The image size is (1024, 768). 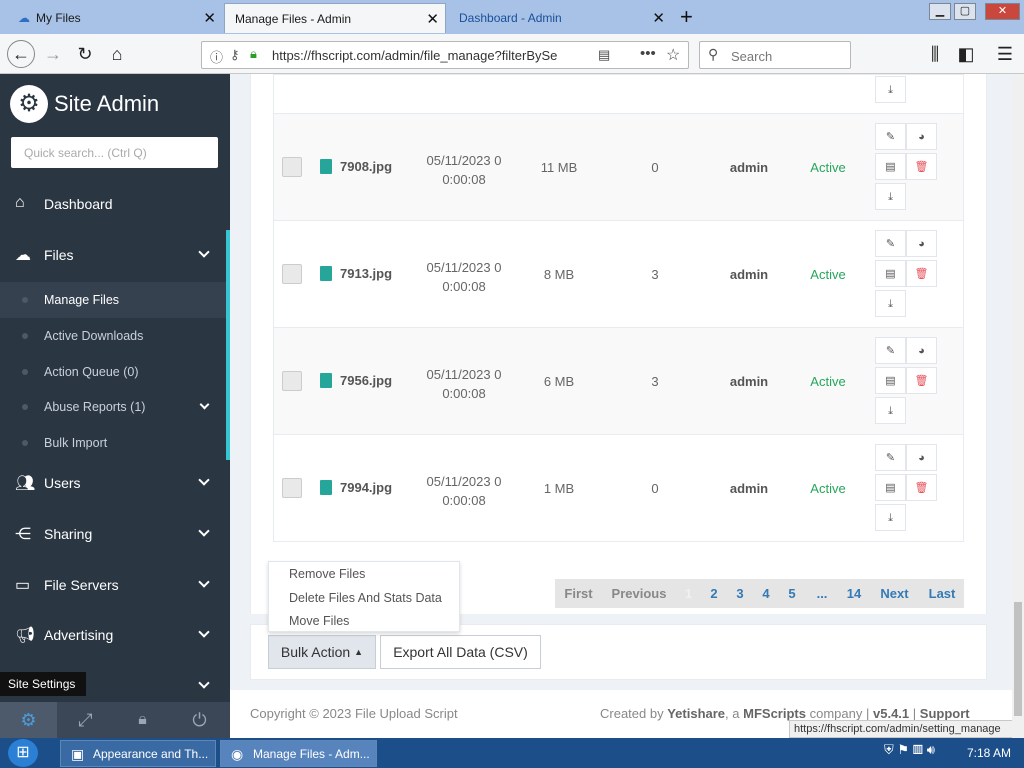 What do you see at coordinates (216, 56) in the screenshot?
I see `info-icon: ⓘ` at bounding box center [216, 56].